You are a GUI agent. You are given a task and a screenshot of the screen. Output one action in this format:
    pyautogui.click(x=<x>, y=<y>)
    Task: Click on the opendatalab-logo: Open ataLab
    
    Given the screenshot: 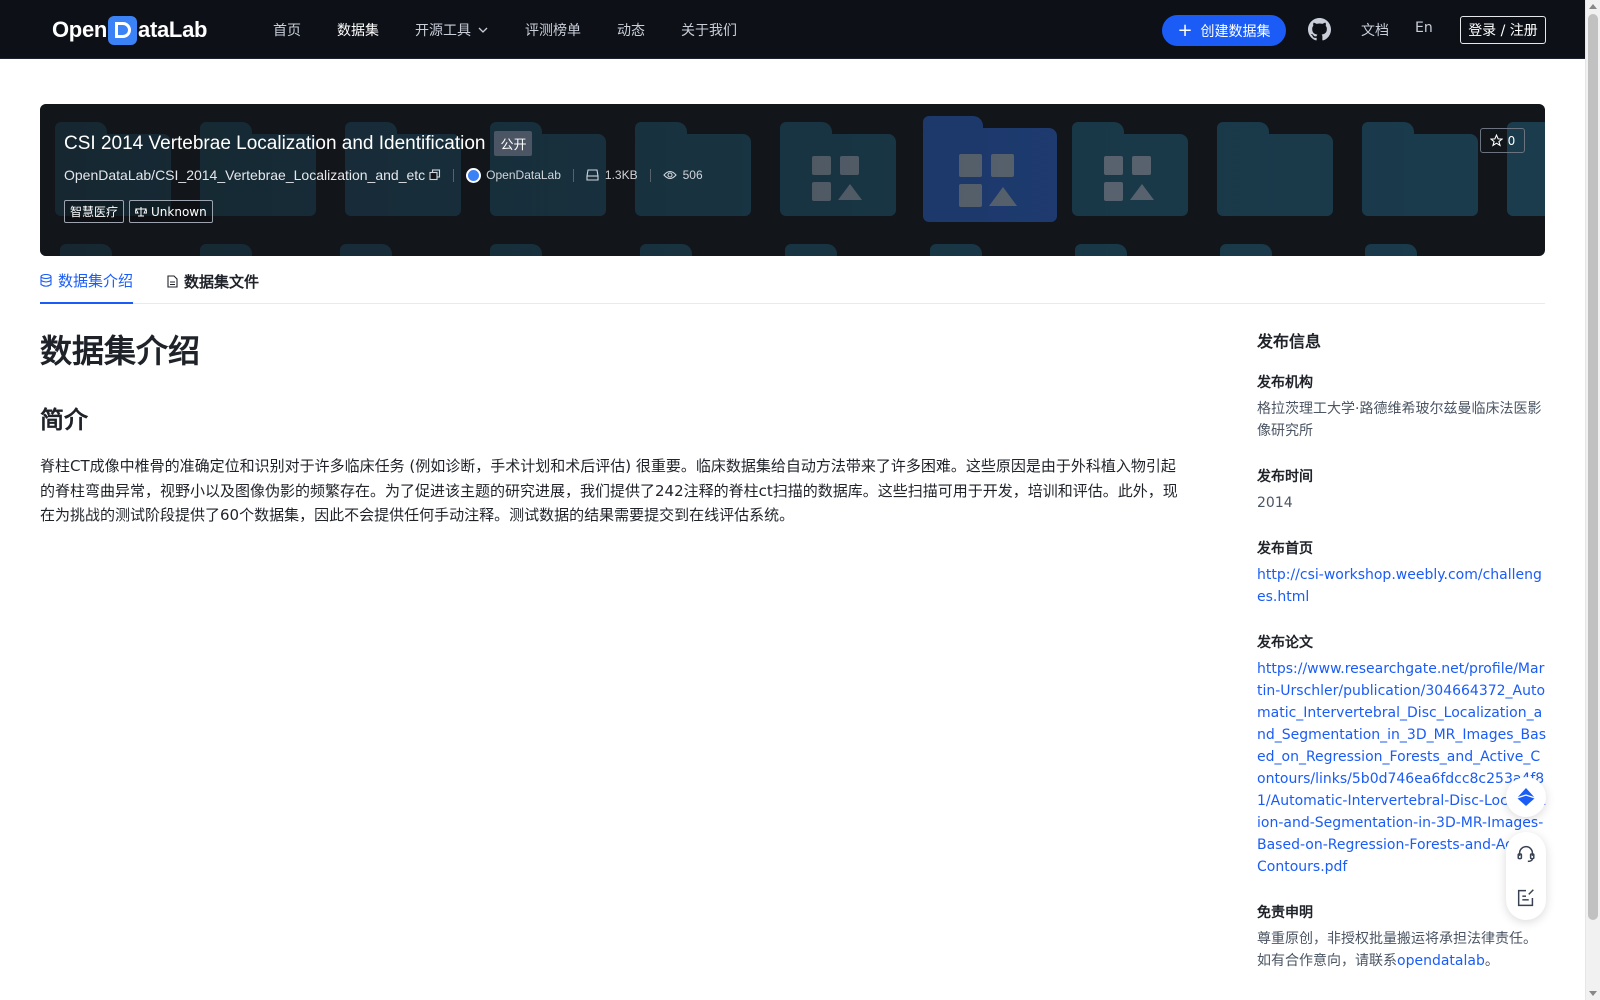 What is the action you would take?
    pyautogui.click(x=129, y=30)
    